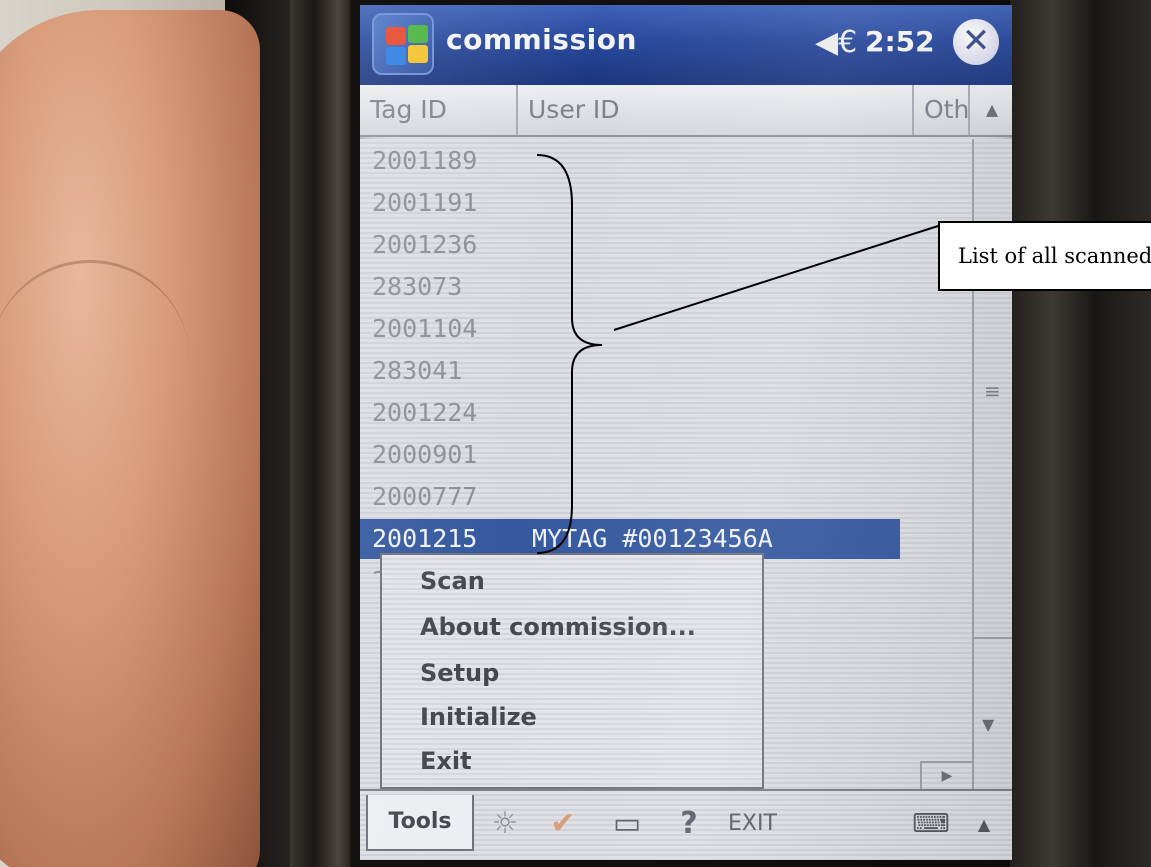 Image resolution: width=1151 pixels, height=867 pixels. Describe the element at coordinates (776, 278) in the screenshot. I see `callout-pointer-line` at that location.